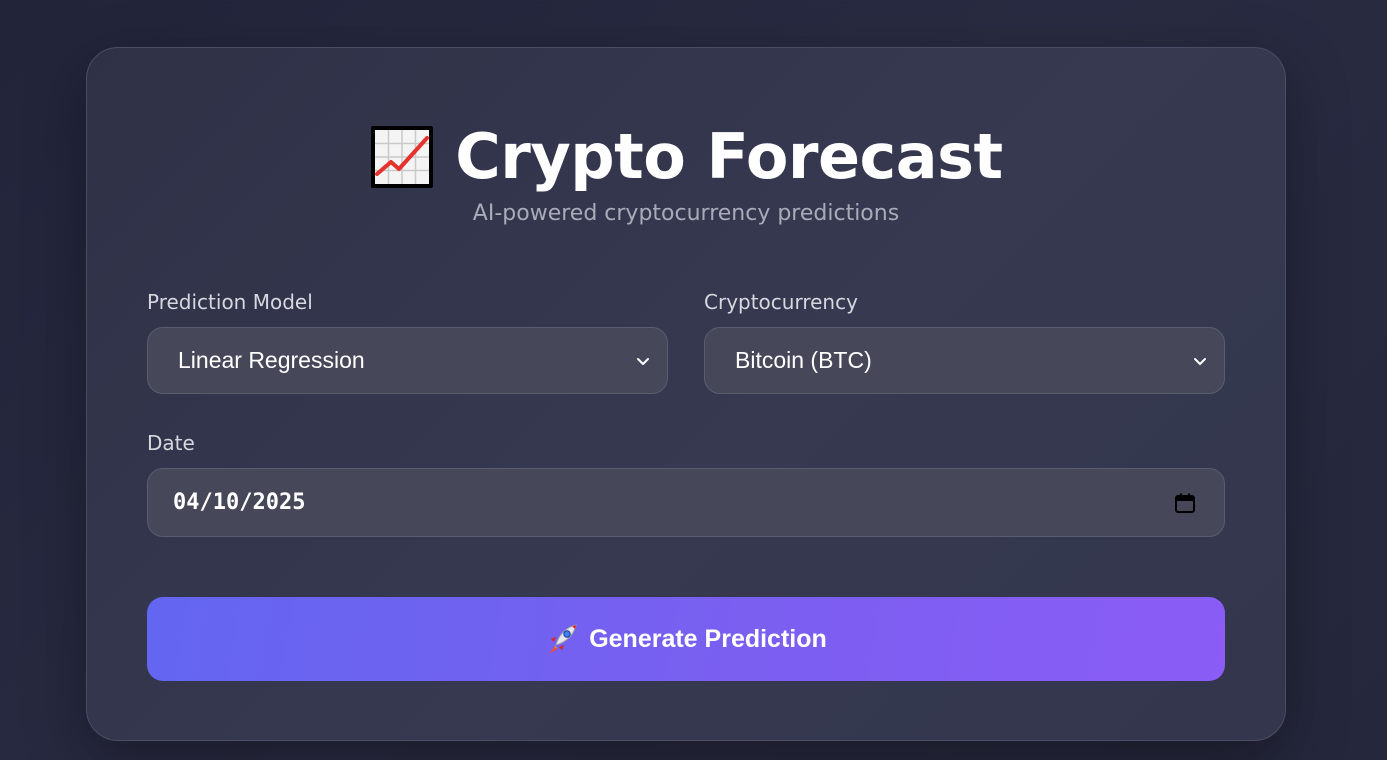 This screenshot has width=1387, height=760. I want to click on date-input: 04/10/2025, so click(686, 502).